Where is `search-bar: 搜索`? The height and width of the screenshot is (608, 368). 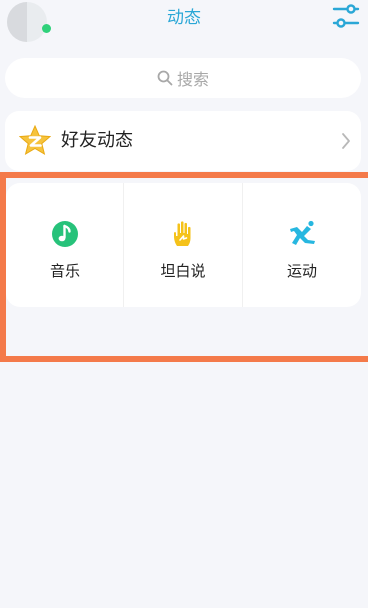
search-bar: 搜索 is located at coordinates (183, 78).